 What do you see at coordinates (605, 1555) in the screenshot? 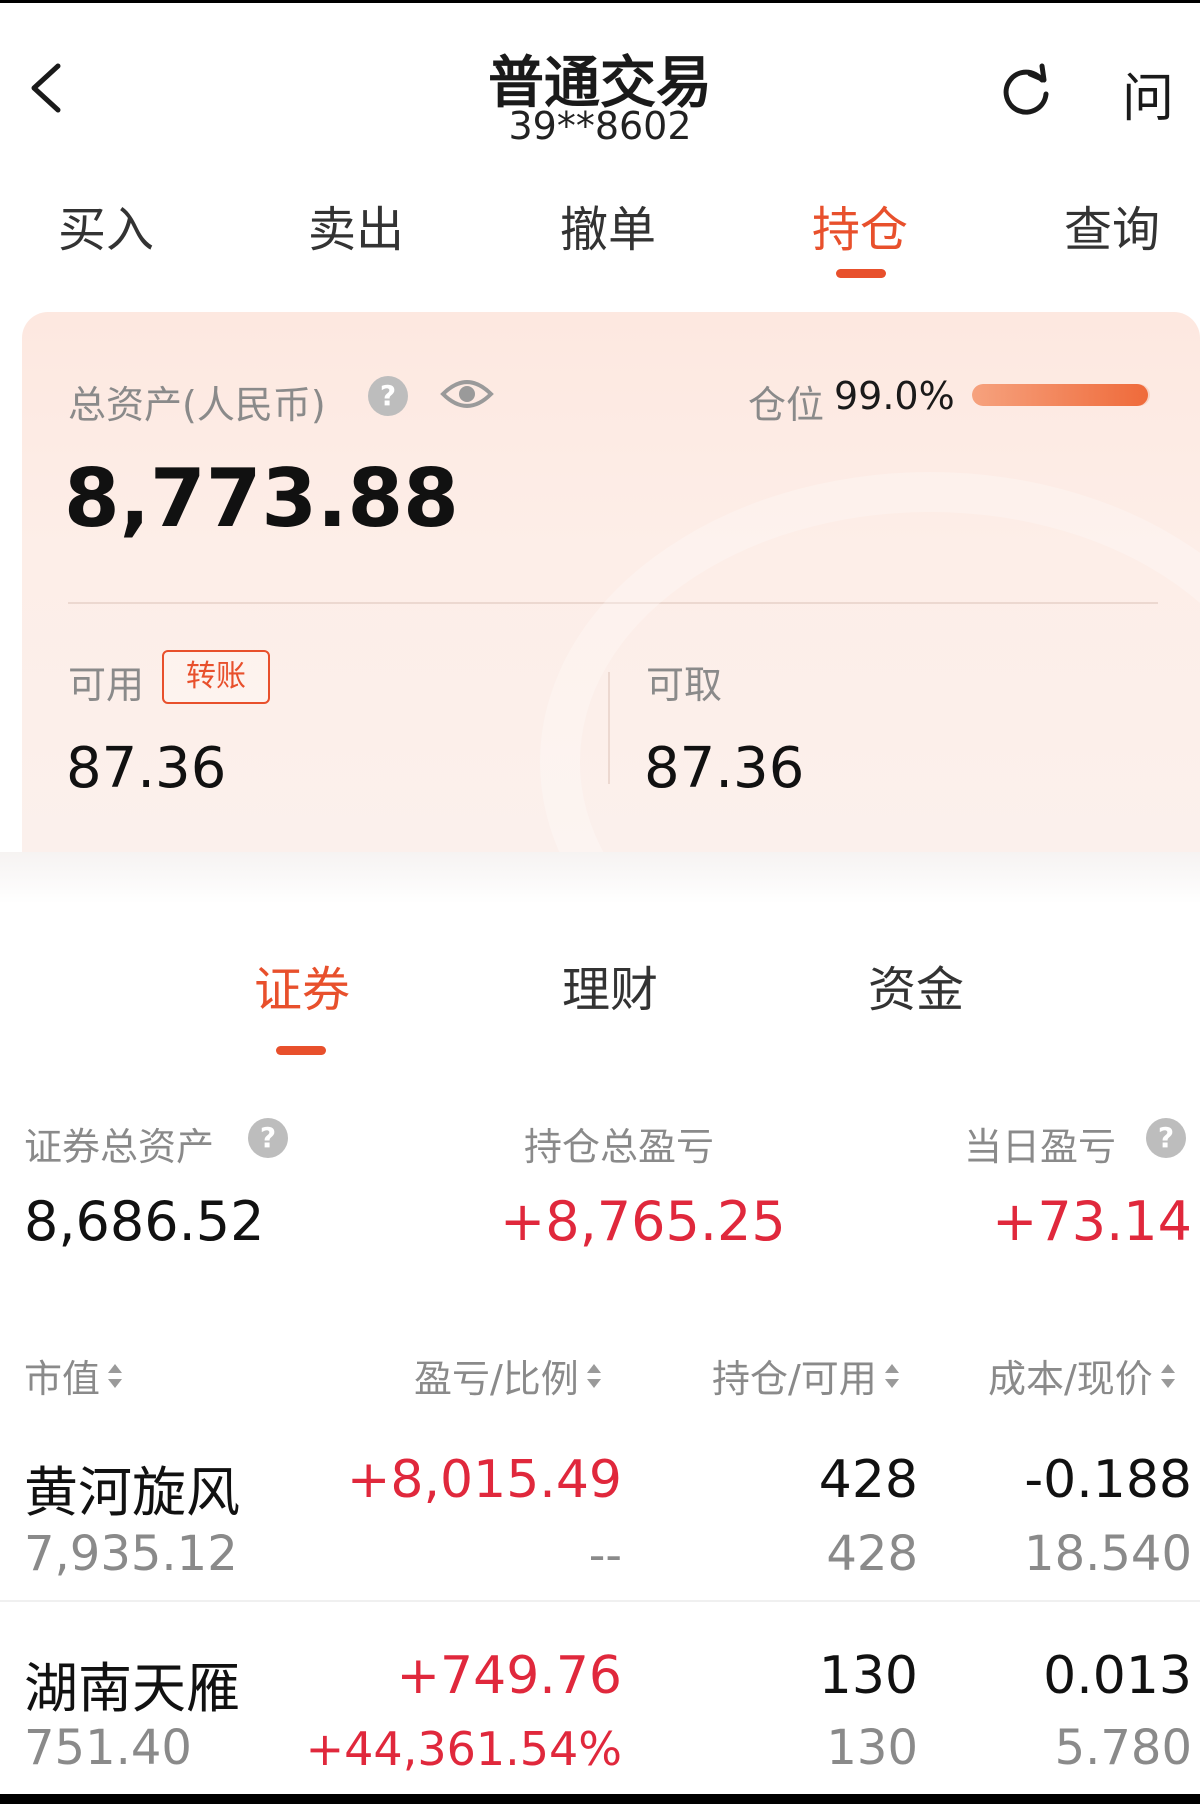
I see `profit-loss-ratio: --` at bounding box center [605, 1555].